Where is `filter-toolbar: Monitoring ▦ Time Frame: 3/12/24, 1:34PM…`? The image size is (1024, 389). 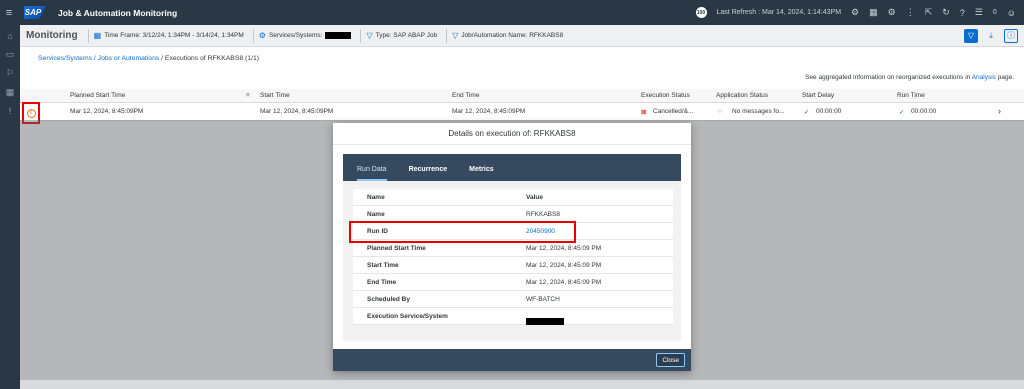
filter-toolbar: Monitoring ▦ Time Frame: 3/12/24, 1:34PM… is located at coordinates (522, 36).